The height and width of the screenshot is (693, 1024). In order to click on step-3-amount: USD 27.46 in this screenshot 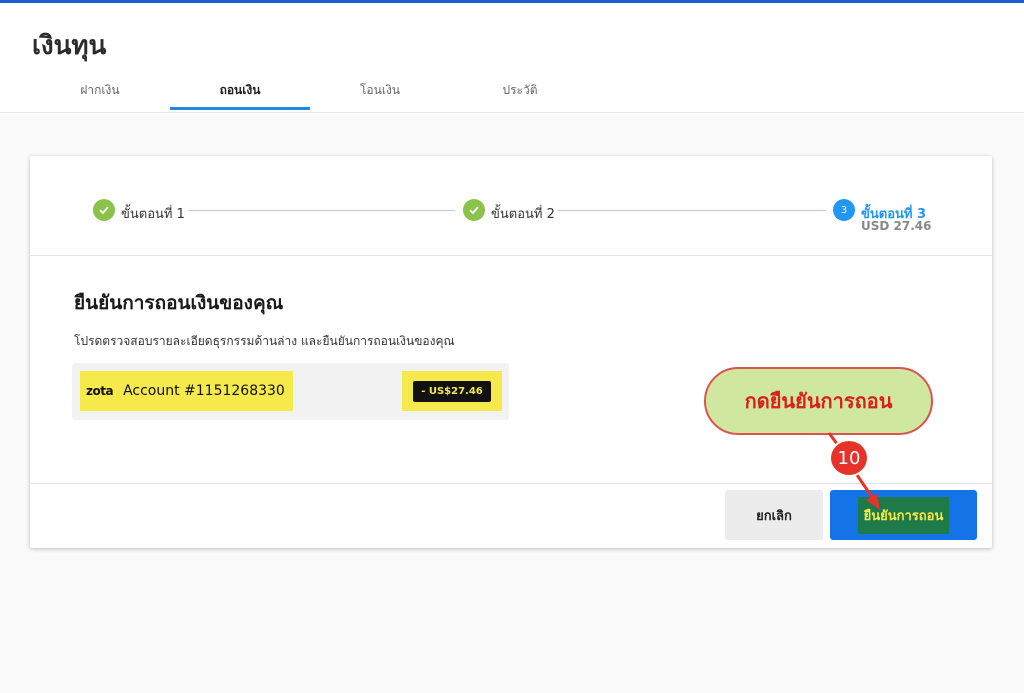, I will do `click(896, 226)`.